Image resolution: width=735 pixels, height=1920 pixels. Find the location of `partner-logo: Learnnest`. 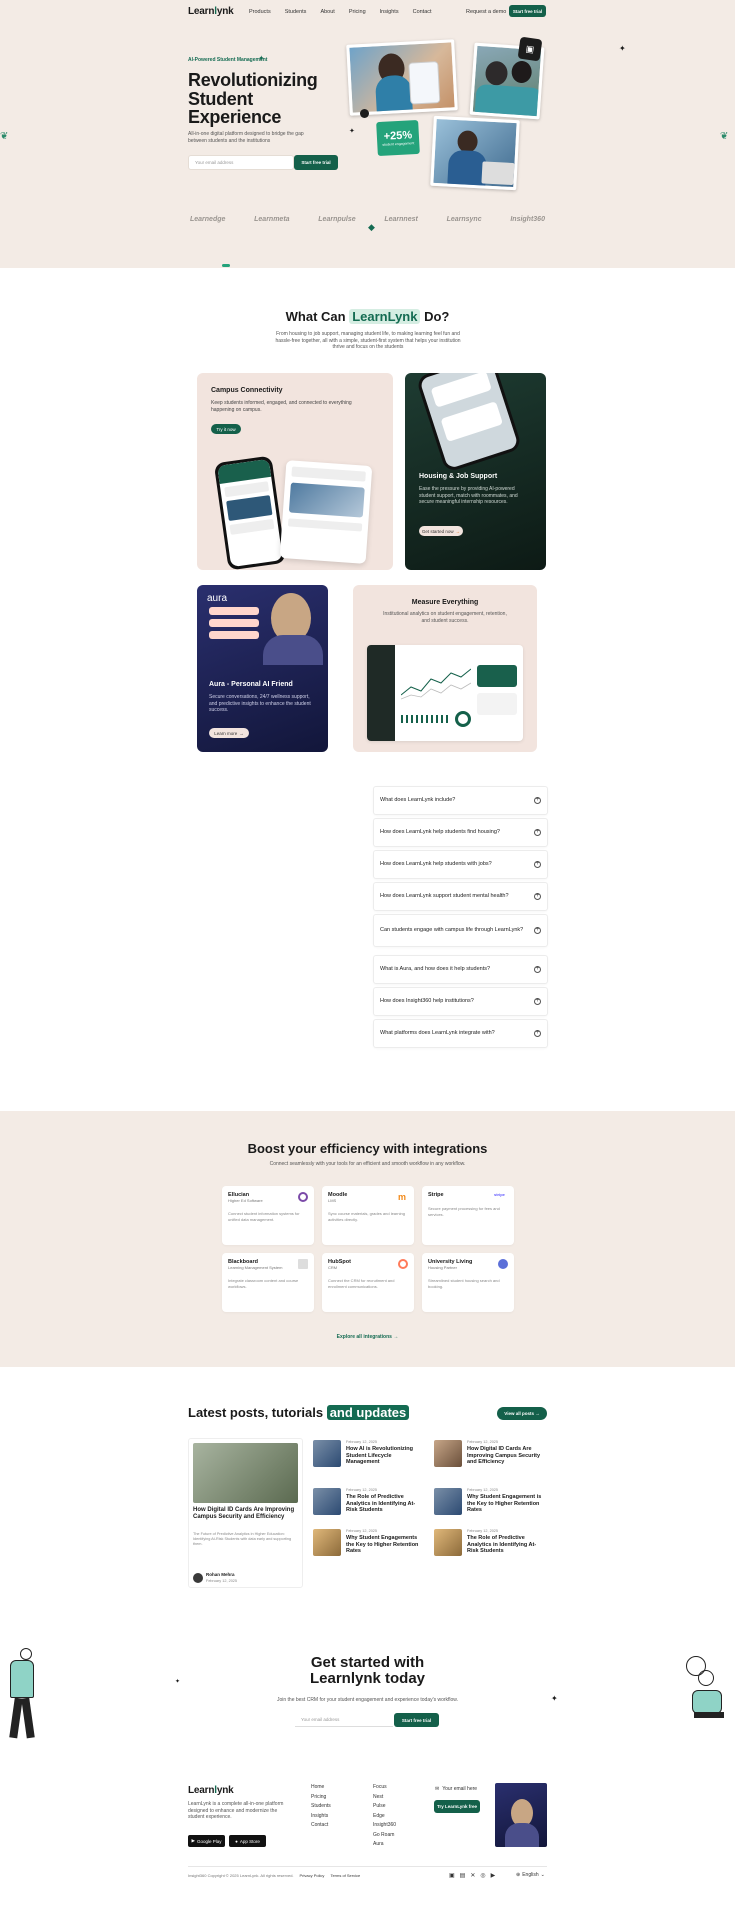

partner-logo: Learnnest is located at coordinates (401, 219).